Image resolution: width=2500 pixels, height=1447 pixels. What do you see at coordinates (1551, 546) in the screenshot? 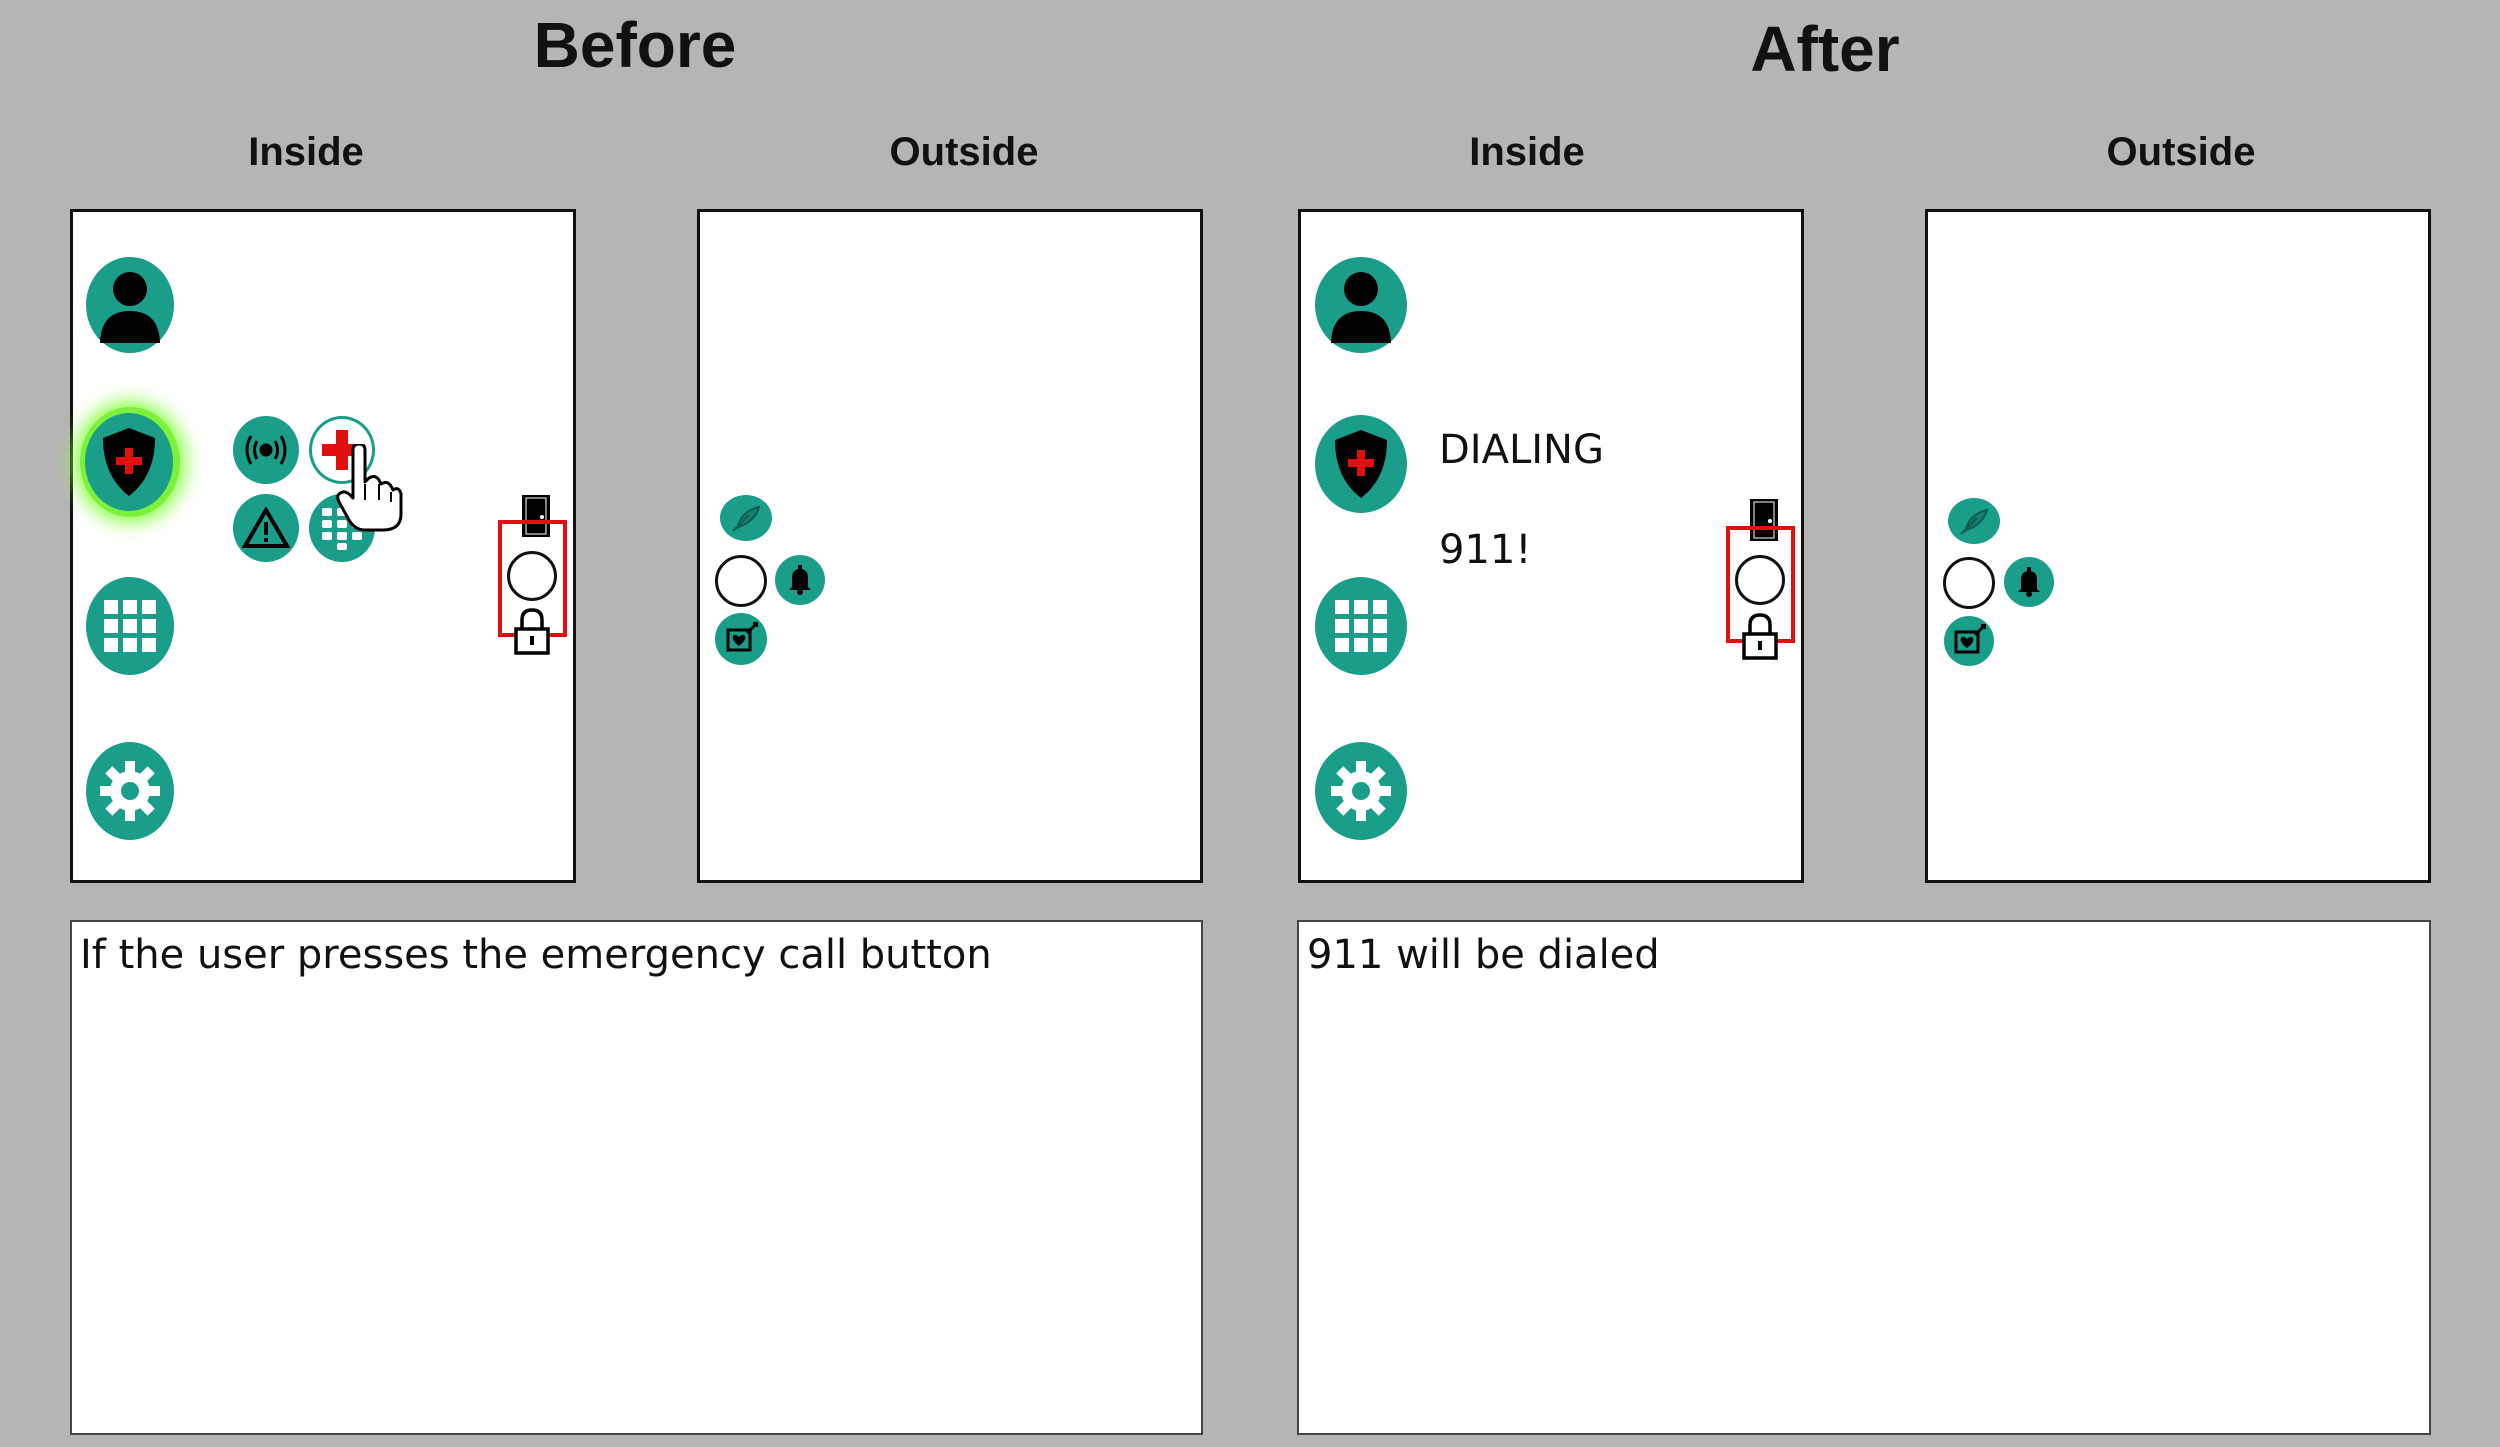
I see `after-inside-panel: DIALING 911!` at bounding box center [1551, 546].